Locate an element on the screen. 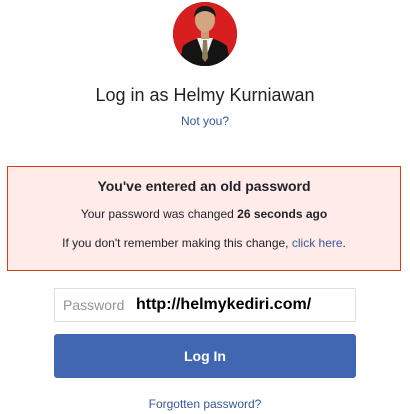 Image resolution: width=410 pixels, height=414 pixels. password-changed-time: 26 seconds ago is located at coordinates (282, 214).